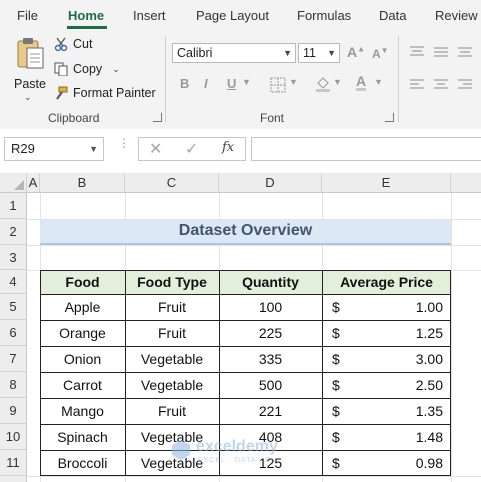 Image resolution: width=481 pixels, height=482 pixels. What do you see at coordinates (386, 463) in the screenshot?
I see `table-cell-price: $0.98` at bounding box center [386, 463].